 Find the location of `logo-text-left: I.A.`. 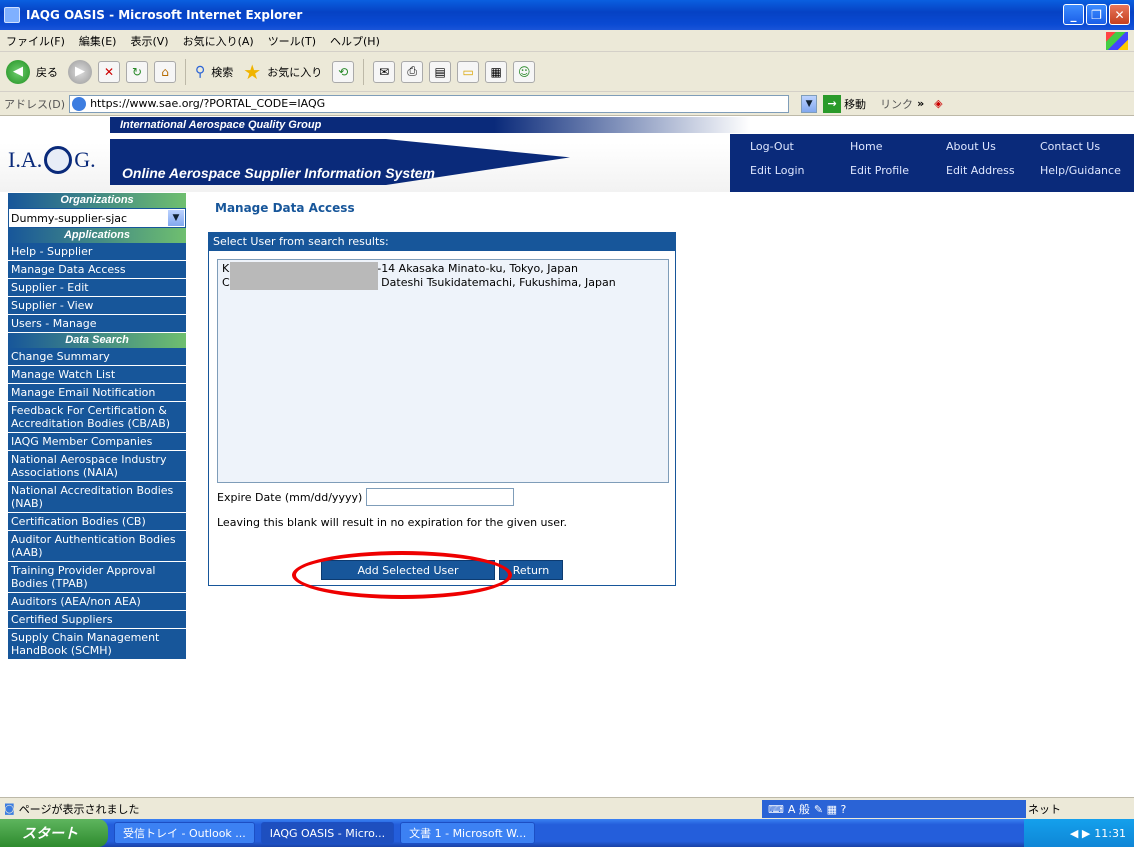

logo-text-left: I.A. is located at coordinates (25, 159).